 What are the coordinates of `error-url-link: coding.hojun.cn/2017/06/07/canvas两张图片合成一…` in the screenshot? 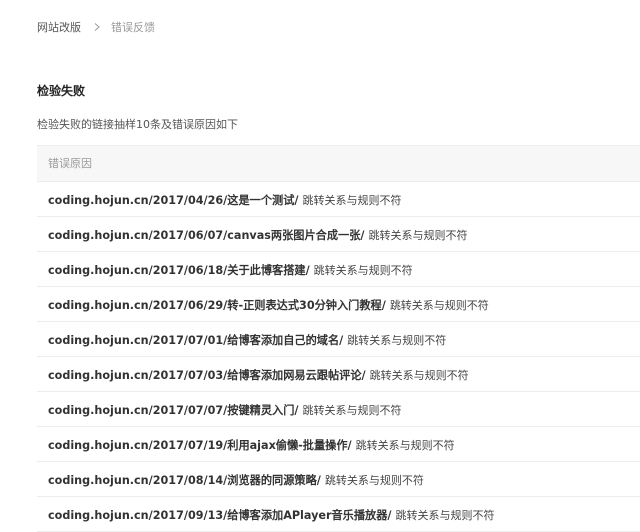 It's located at (206, 235).